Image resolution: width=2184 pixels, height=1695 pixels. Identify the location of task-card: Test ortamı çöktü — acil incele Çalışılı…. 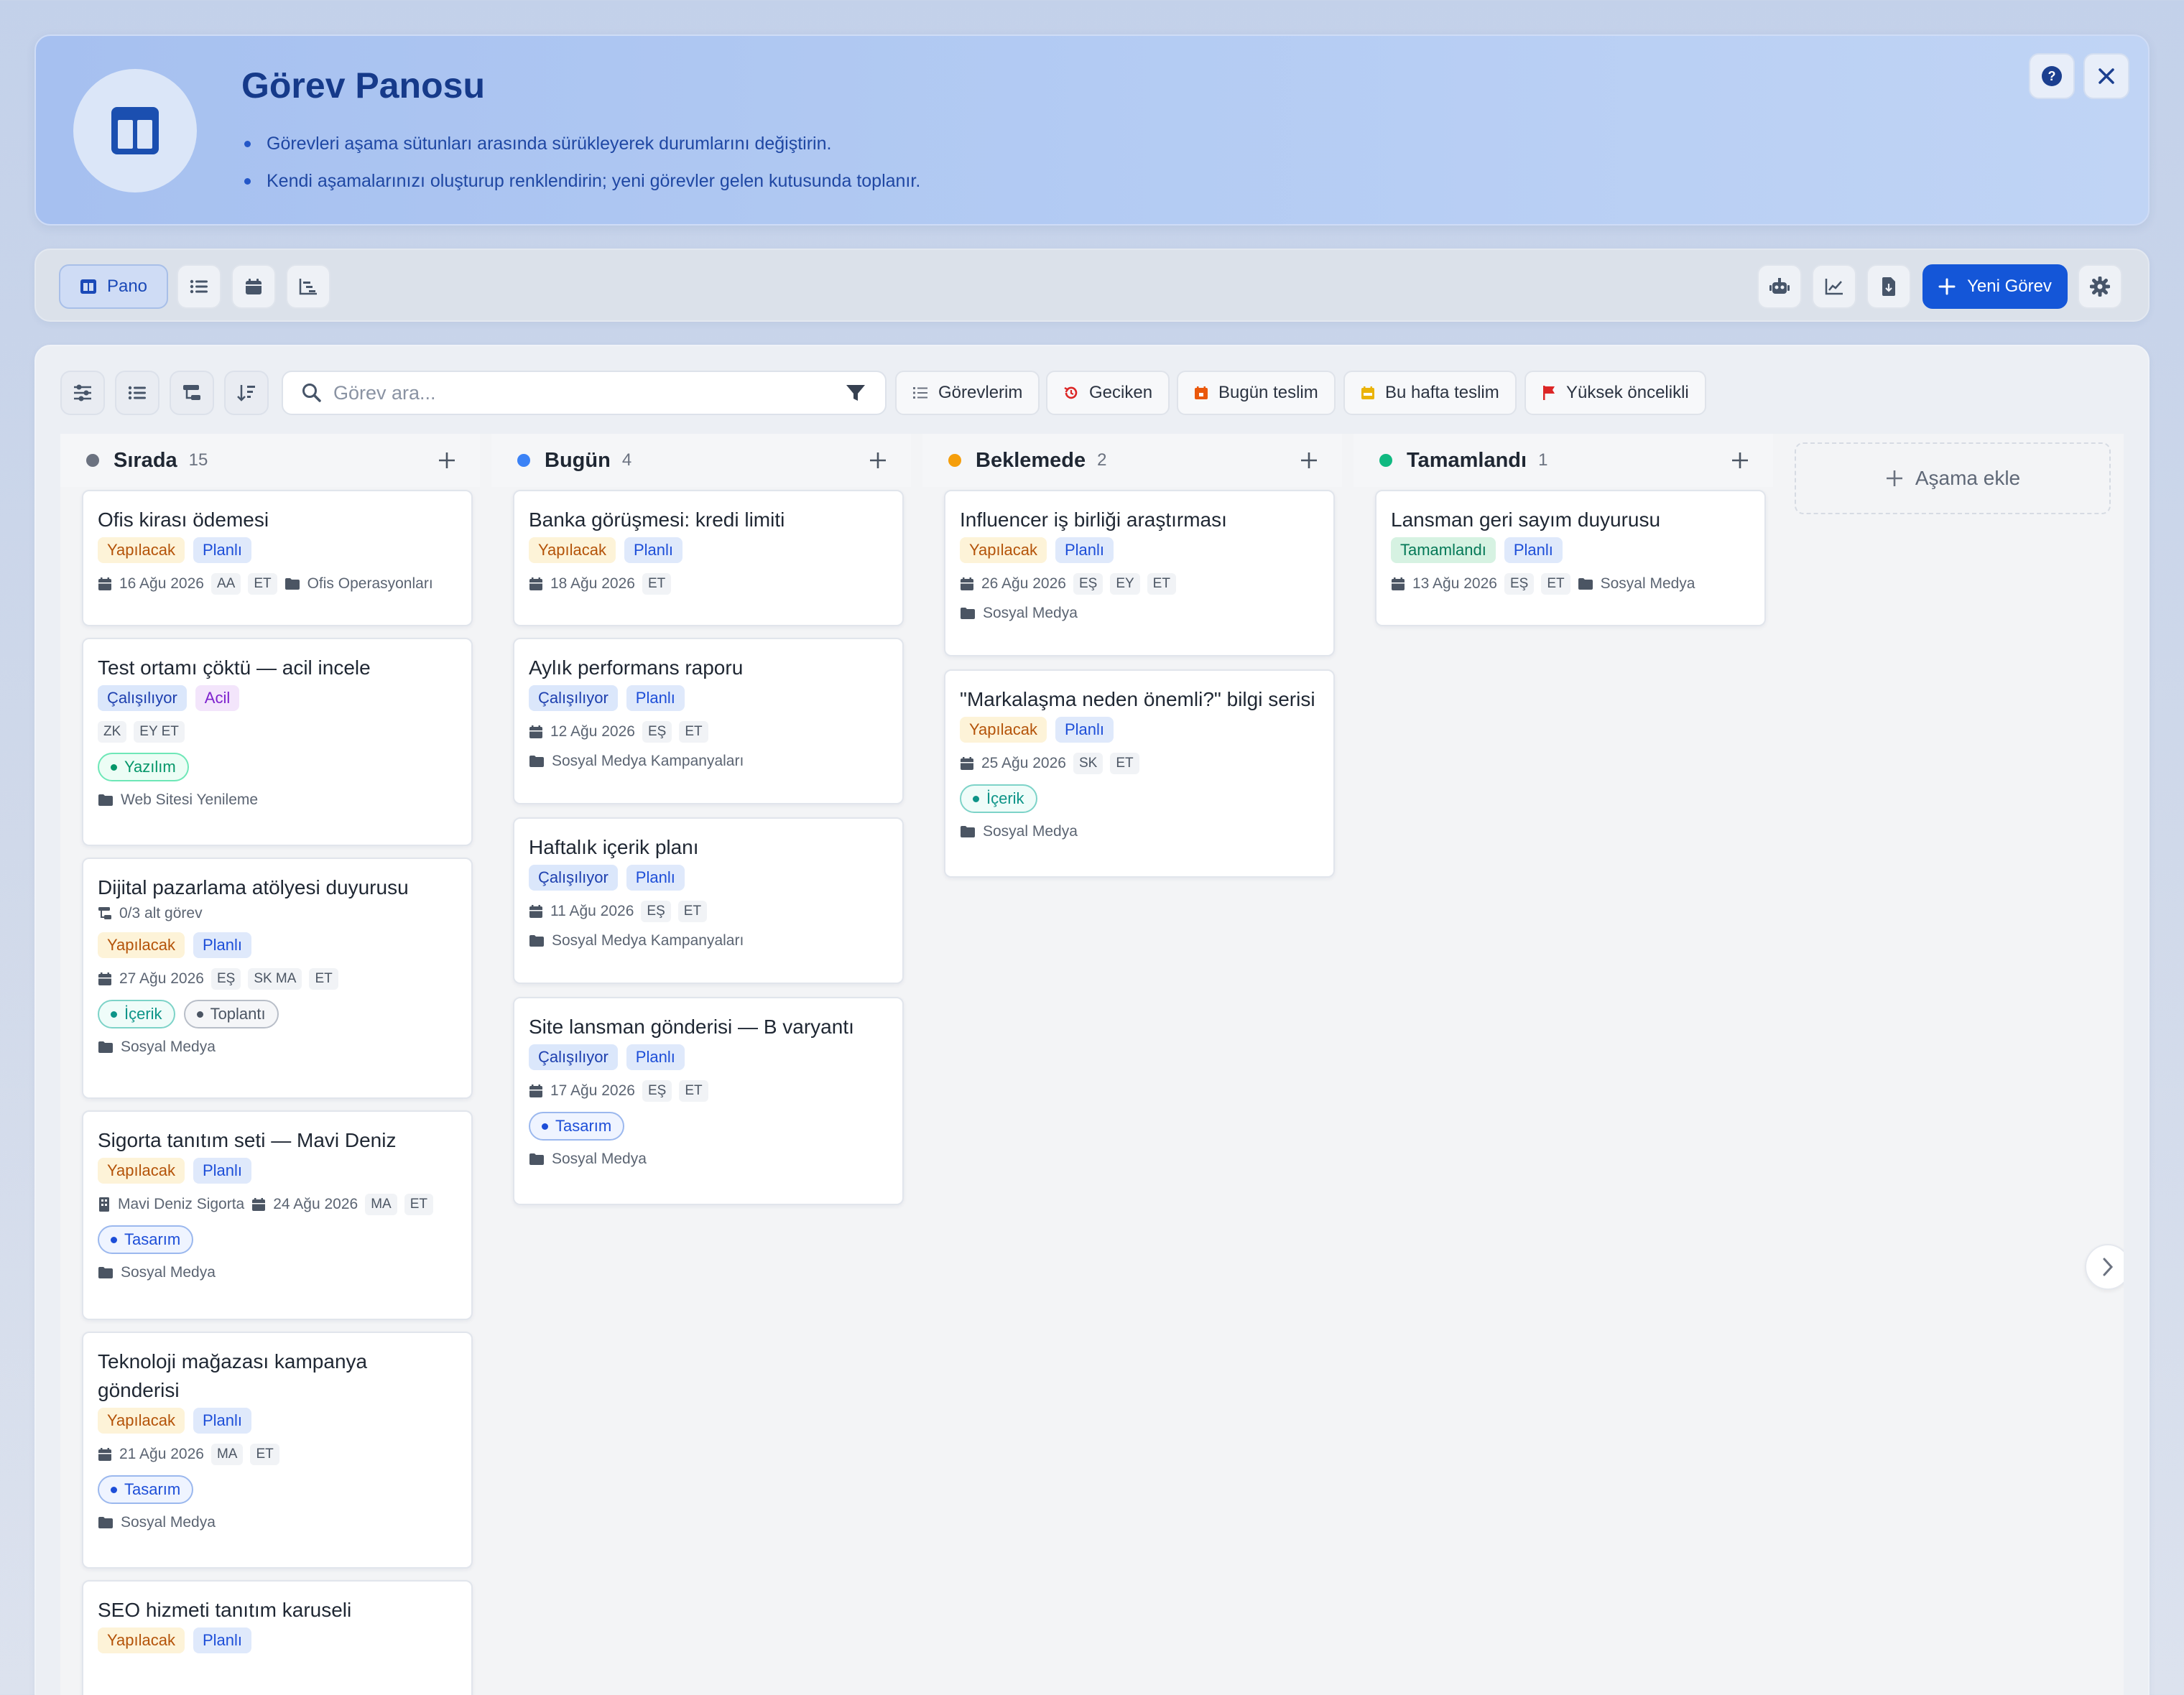
(277, 742).